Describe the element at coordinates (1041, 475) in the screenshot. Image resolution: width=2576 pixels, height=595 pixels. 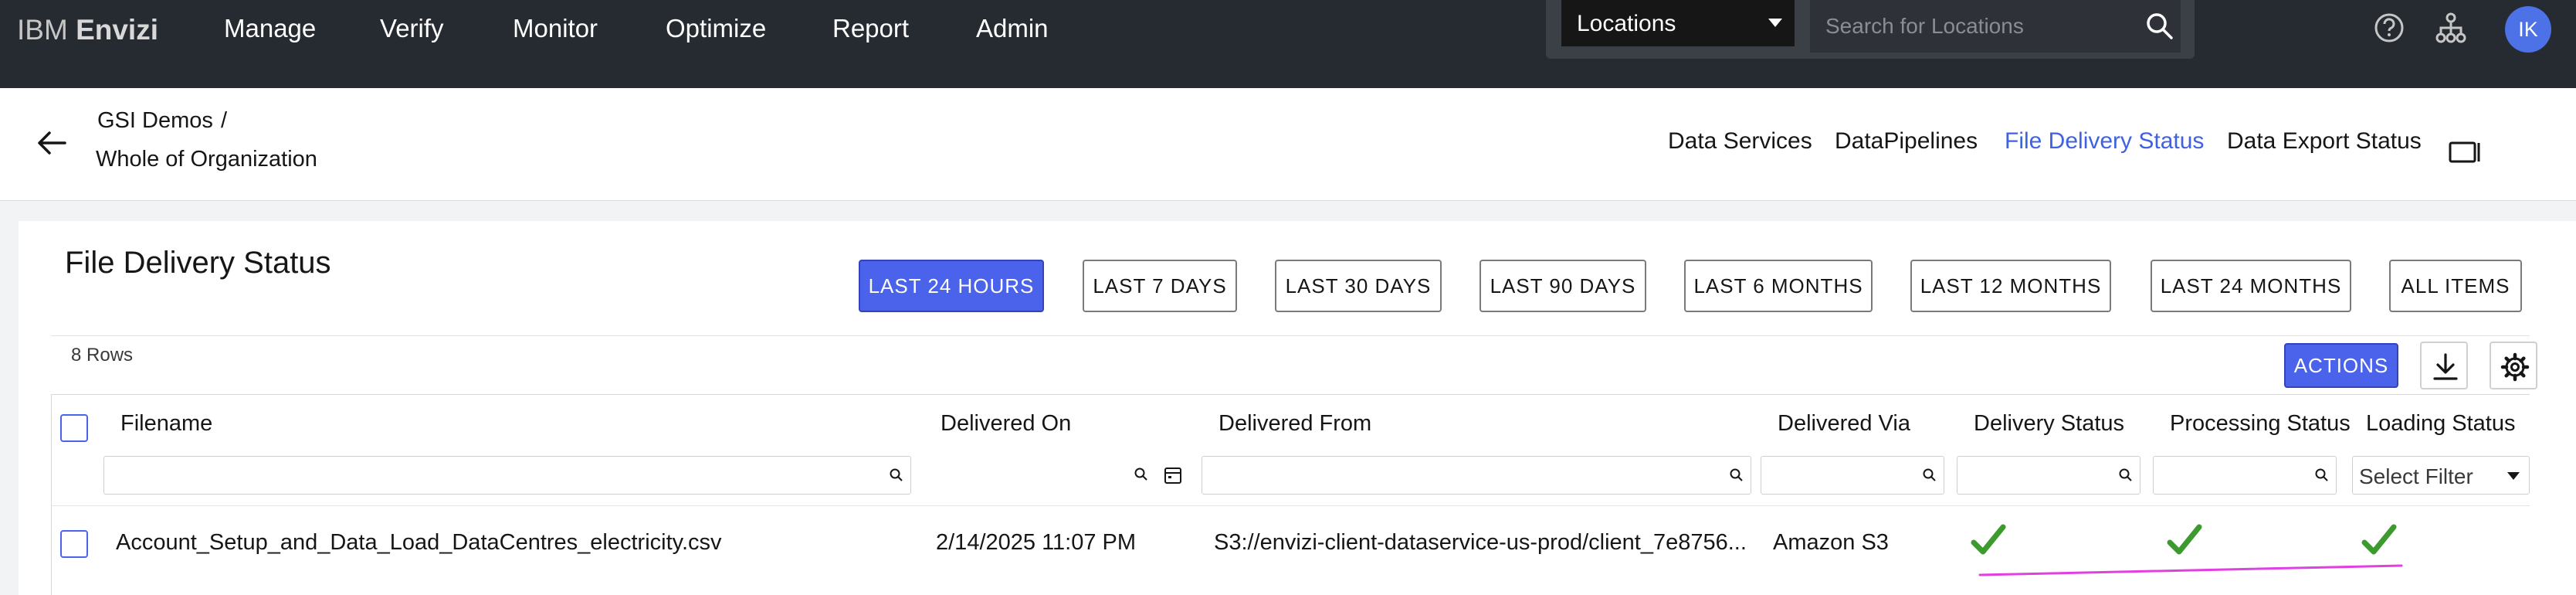
I see `delivered-on-filter-input` at that location.